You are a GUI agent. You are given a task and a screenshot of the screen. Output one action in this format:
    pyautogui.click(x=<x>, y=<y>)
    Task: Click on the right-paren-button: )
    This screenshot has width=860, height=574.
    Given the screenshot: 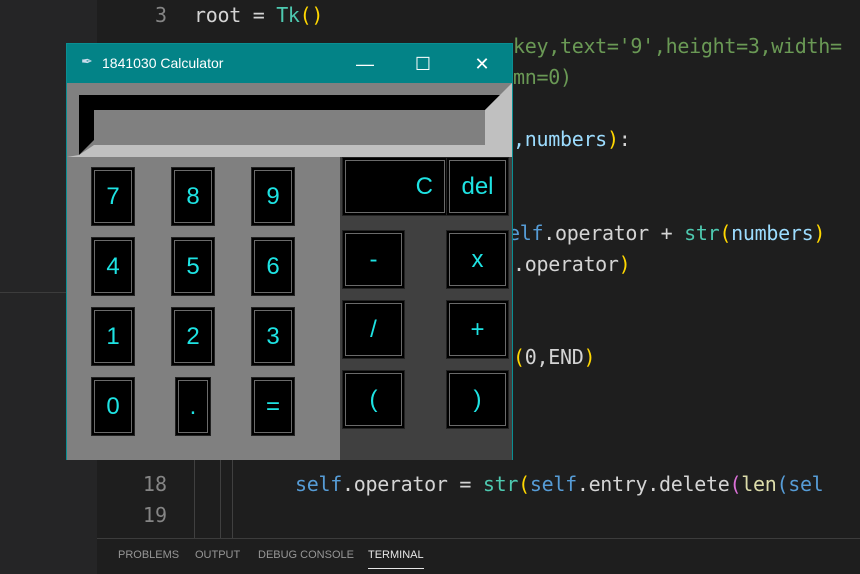 What is the action you would take?
    pyautogui.click(x=477, y=399)
    